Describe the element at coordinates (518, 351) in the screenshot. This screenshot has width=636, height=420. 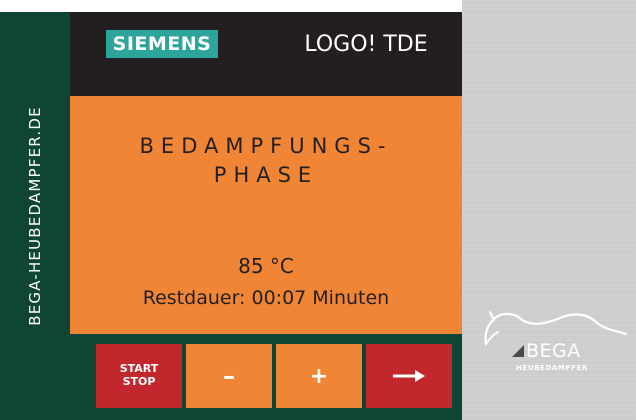
I see `bega-mark-icon` at that location.